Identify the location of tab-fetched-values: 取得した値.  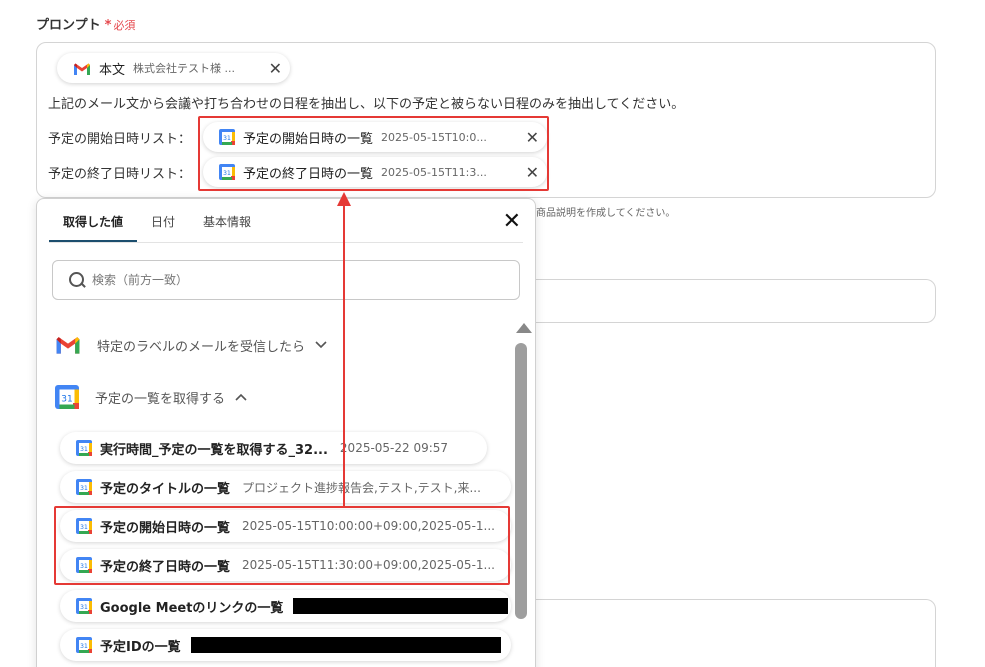
(93, 228).